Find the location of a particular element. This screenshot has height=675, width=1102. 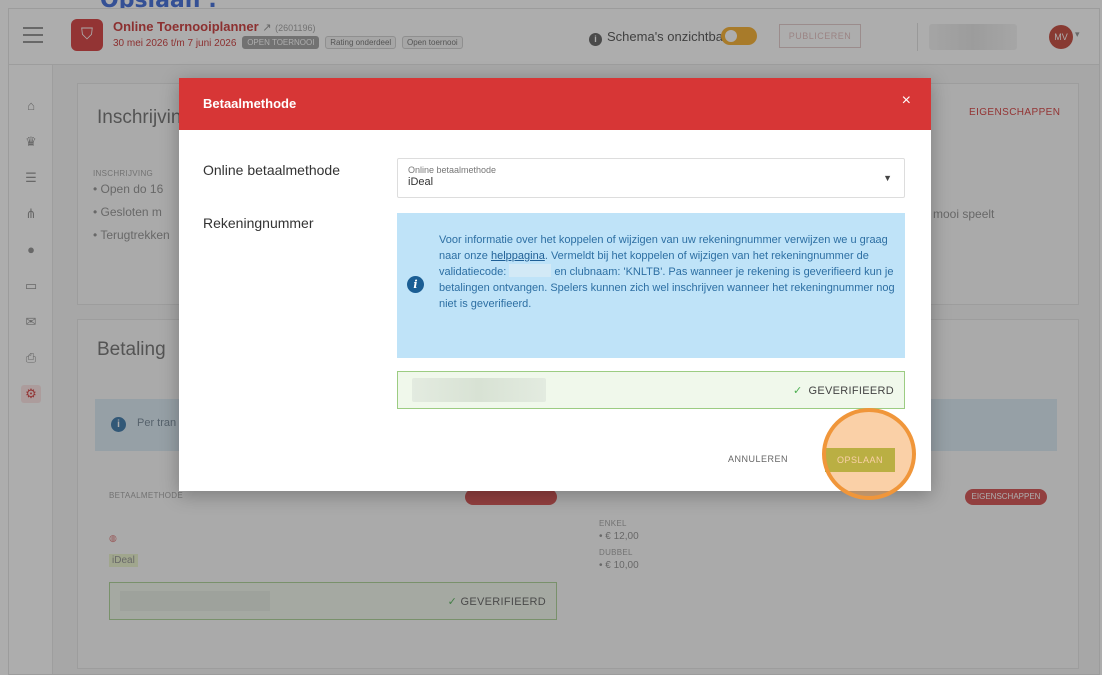

close-icon: × is located at coordinates (906, 101).